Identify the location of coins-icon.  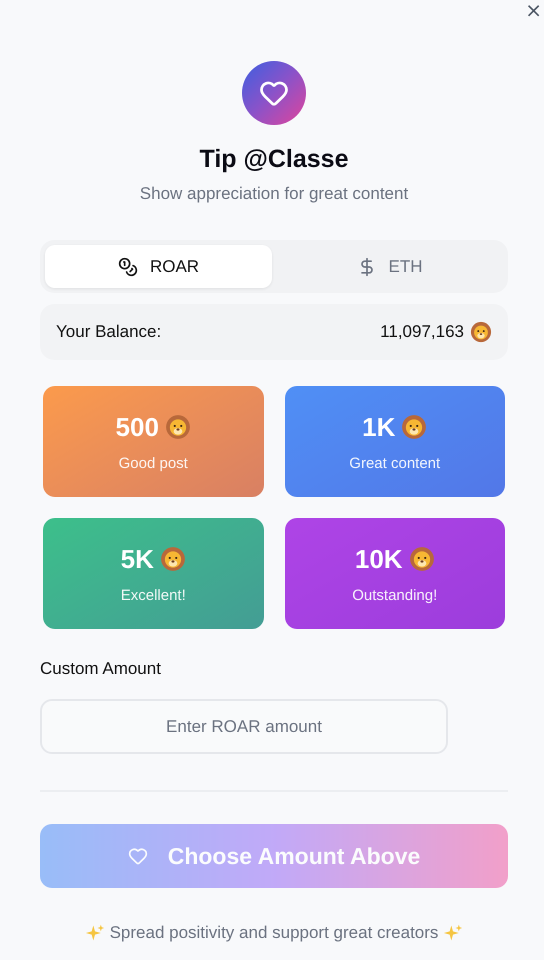
(128, 266).